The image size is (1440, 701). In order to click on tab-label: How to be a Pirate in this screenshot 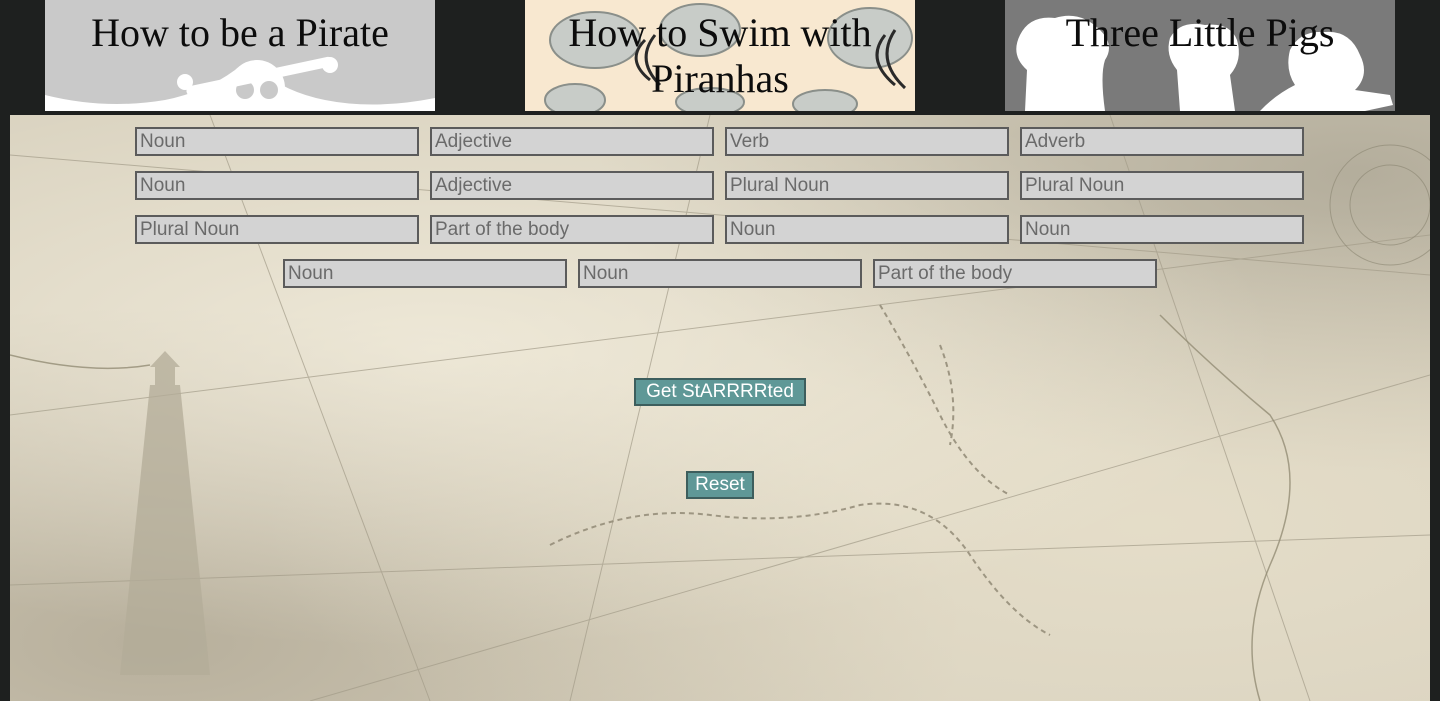, I will do `click(240, 32)`.